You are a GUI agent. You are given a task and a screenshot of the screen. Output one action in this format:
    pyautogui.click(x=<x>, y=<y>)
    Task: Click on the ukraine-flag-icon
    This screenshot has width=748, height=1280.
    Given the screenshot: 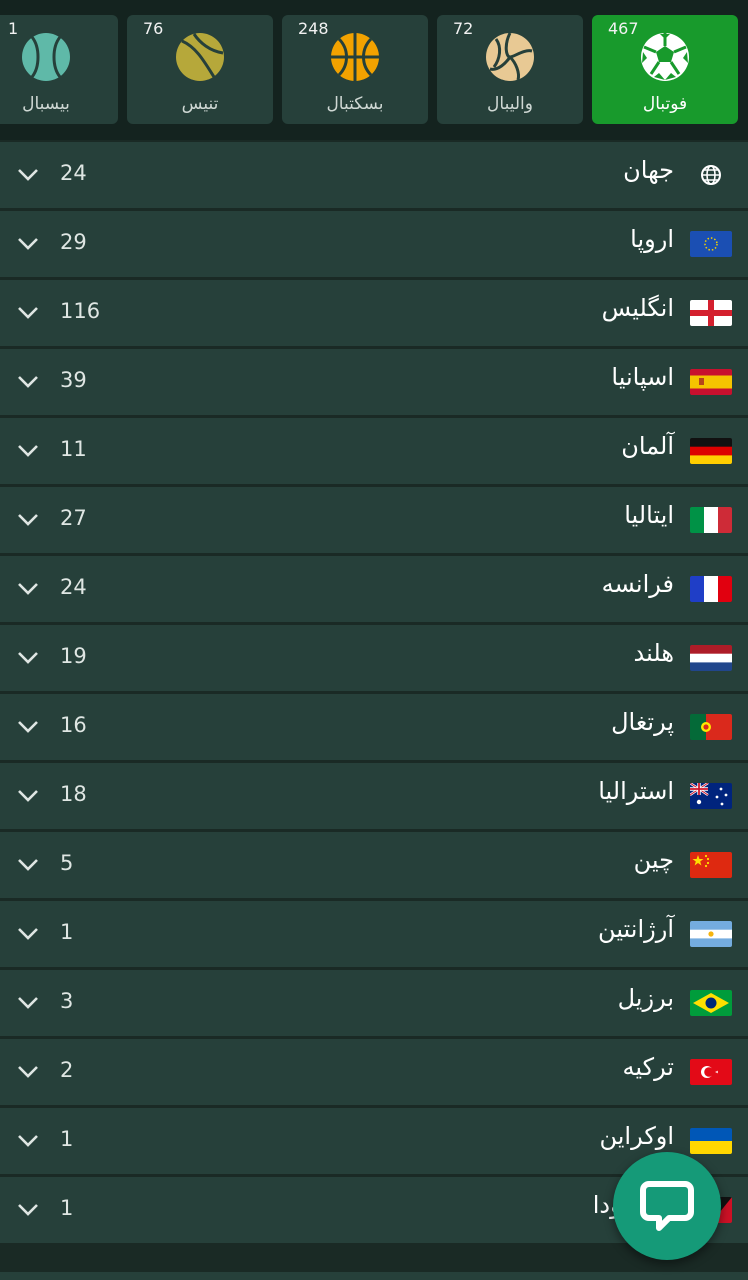 What is the action you would take?
    pyautogui.click(x=711, y=1141)
    